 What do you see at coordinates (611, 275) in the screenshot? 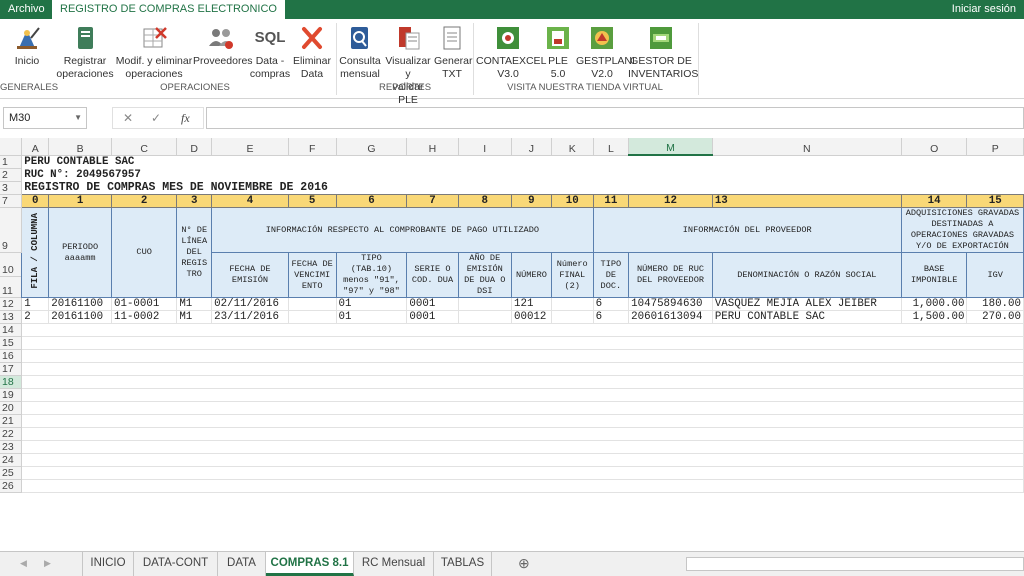
I see `tipo-doc-header: TIPO DE DOC.` at bounding box center [611, 275].